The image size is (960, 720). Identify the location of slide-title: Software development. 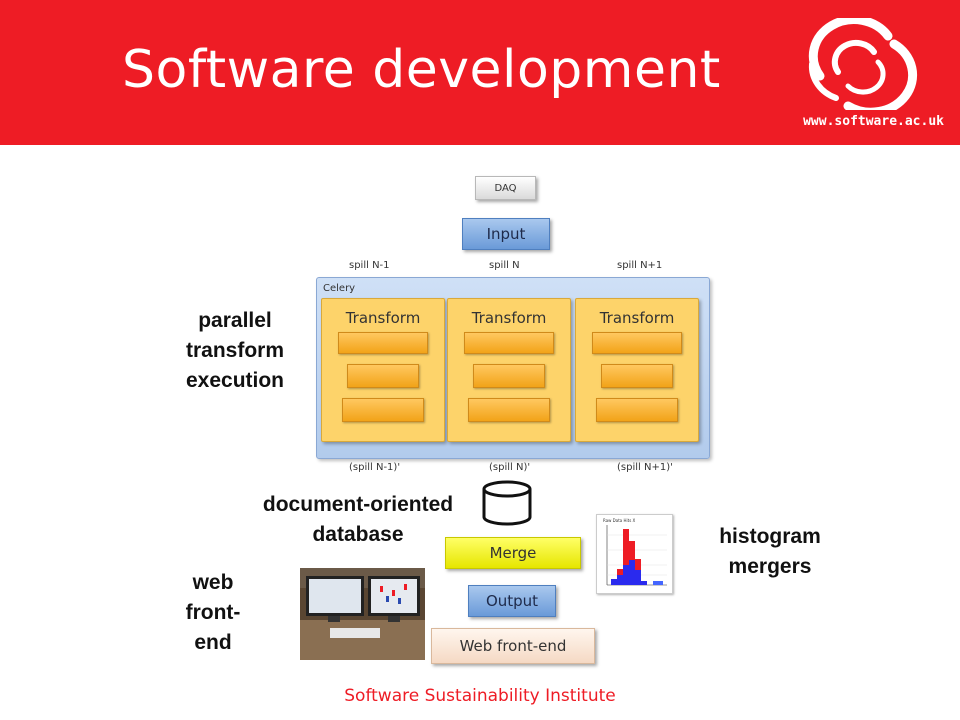
(421, 70).